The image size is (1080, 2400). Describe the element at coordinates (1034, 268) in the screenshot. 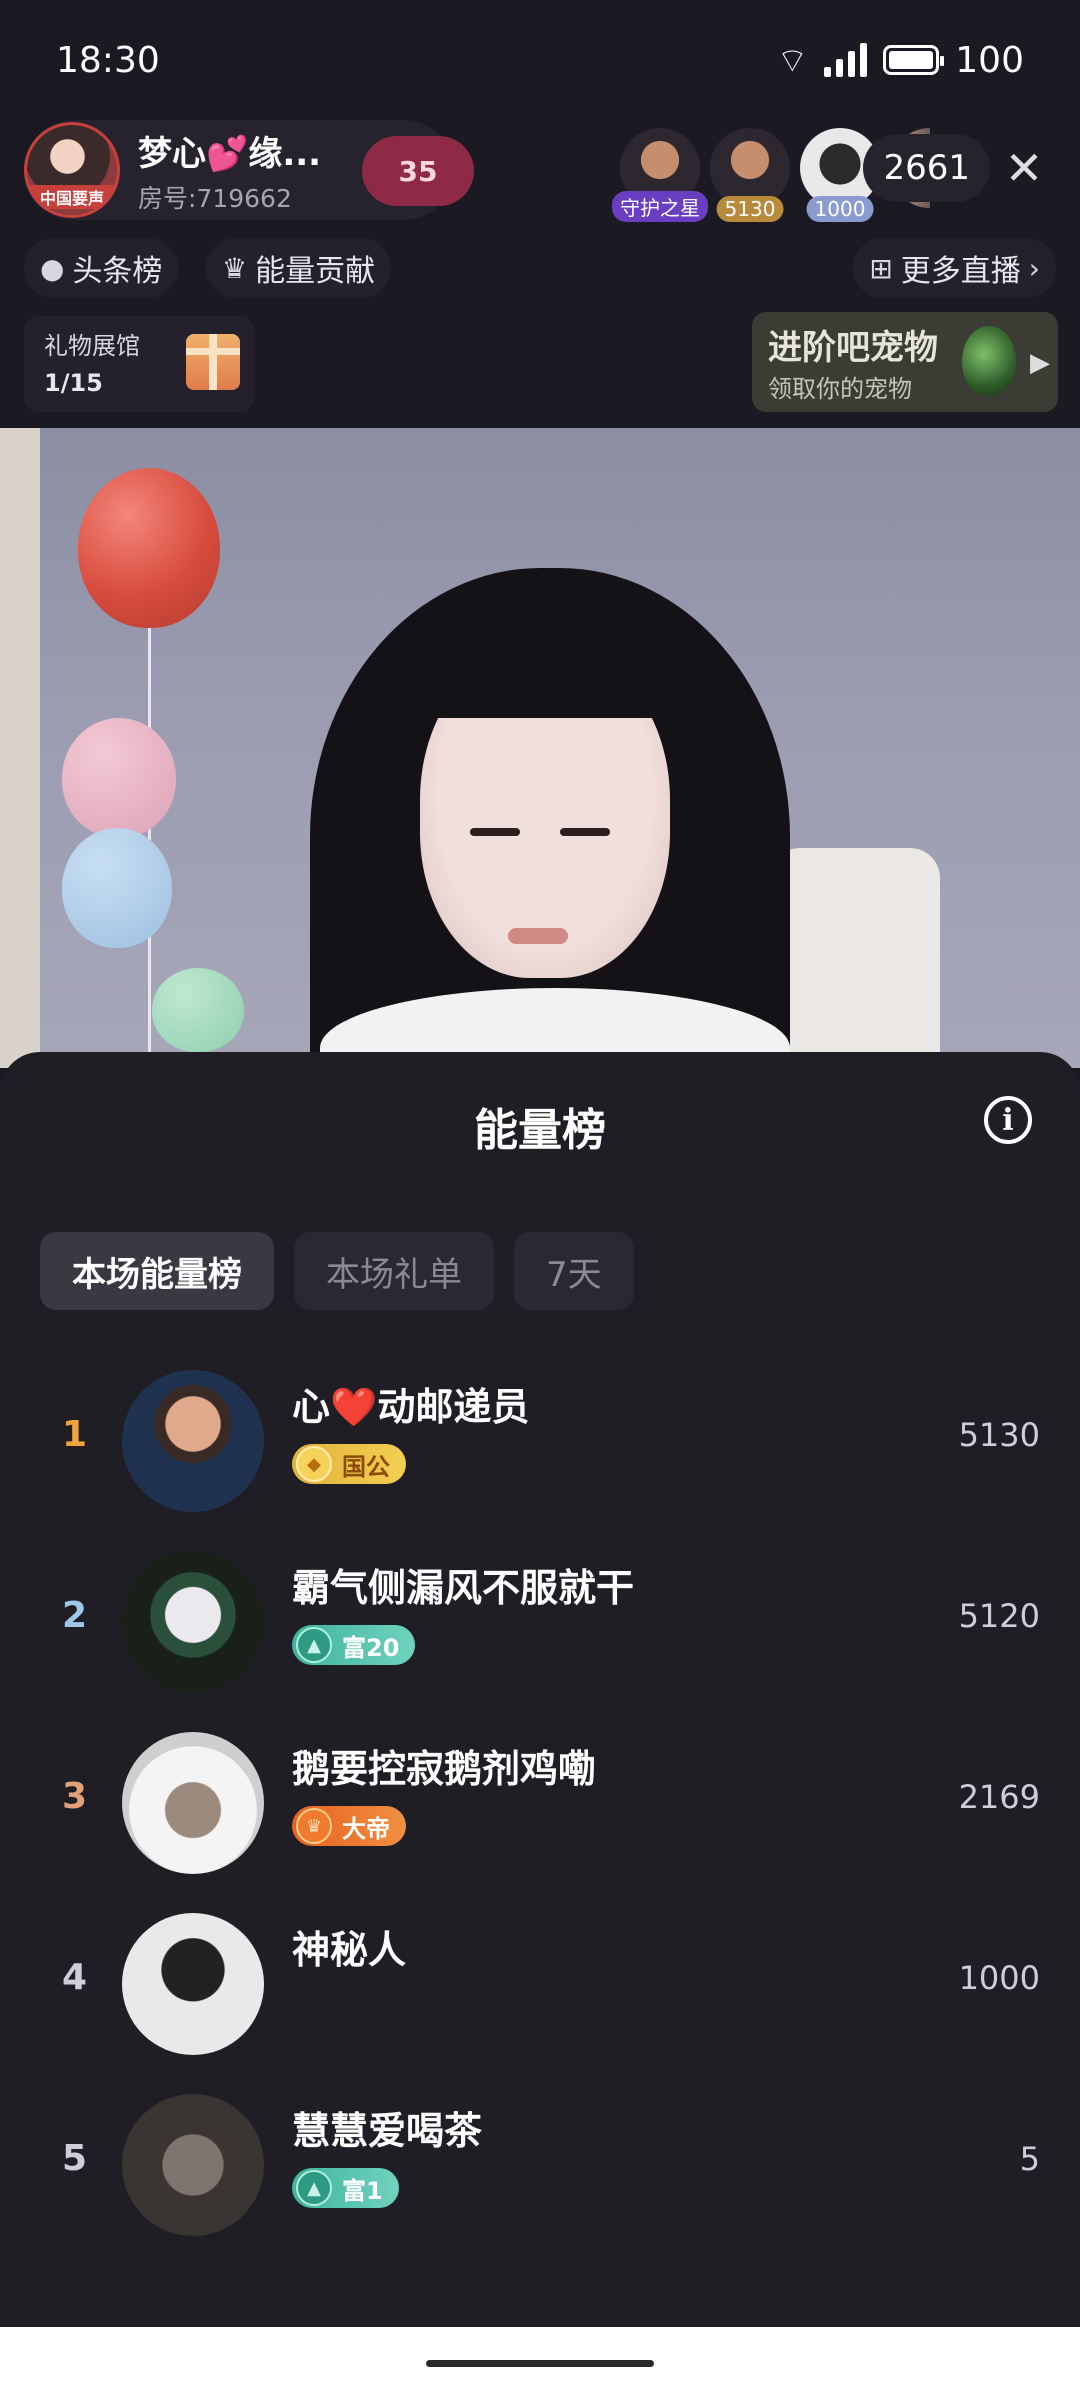

I see `chevron-right-icon: ›` at that location.